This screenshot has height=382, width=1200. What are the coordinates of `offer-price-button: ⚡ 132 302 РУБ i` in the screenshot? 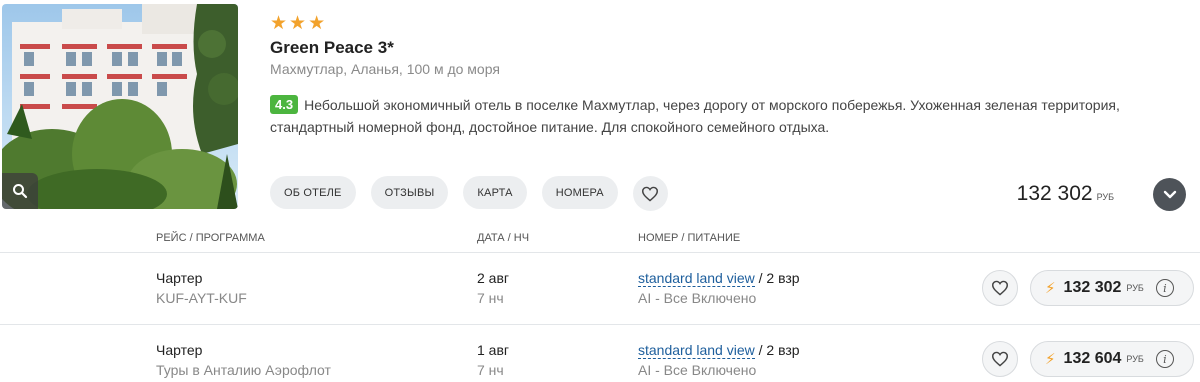 It's located at (1112, 288).